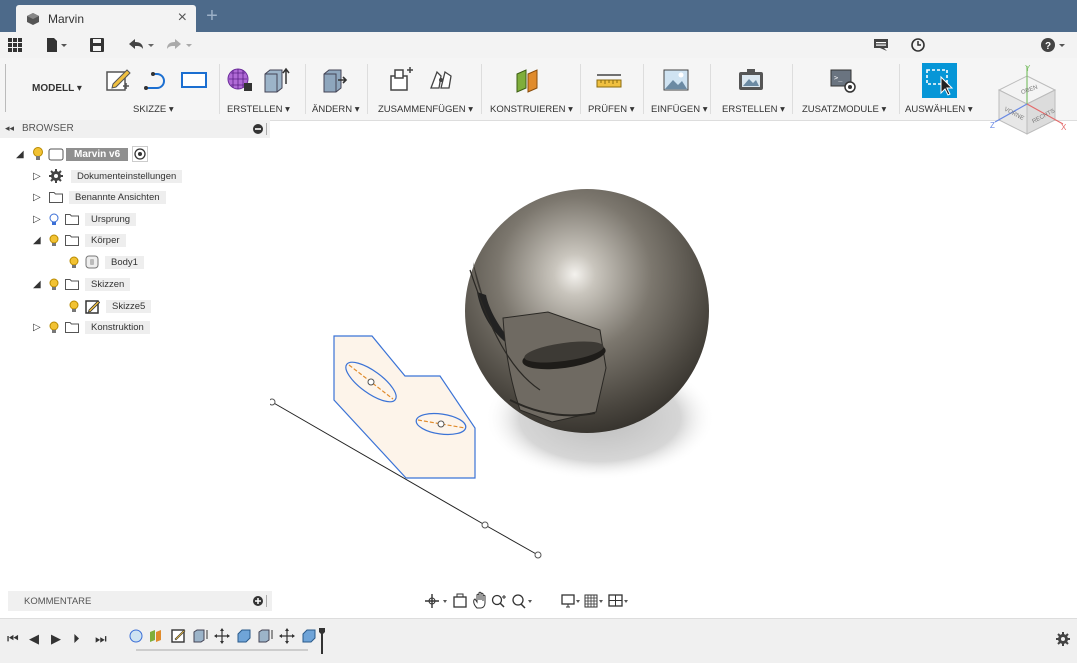  What do you see at coordinates (753, 109) in the screenshot?
I see `make-group-label: ERSTELLEN ▾` at bounding box center [753, 109].